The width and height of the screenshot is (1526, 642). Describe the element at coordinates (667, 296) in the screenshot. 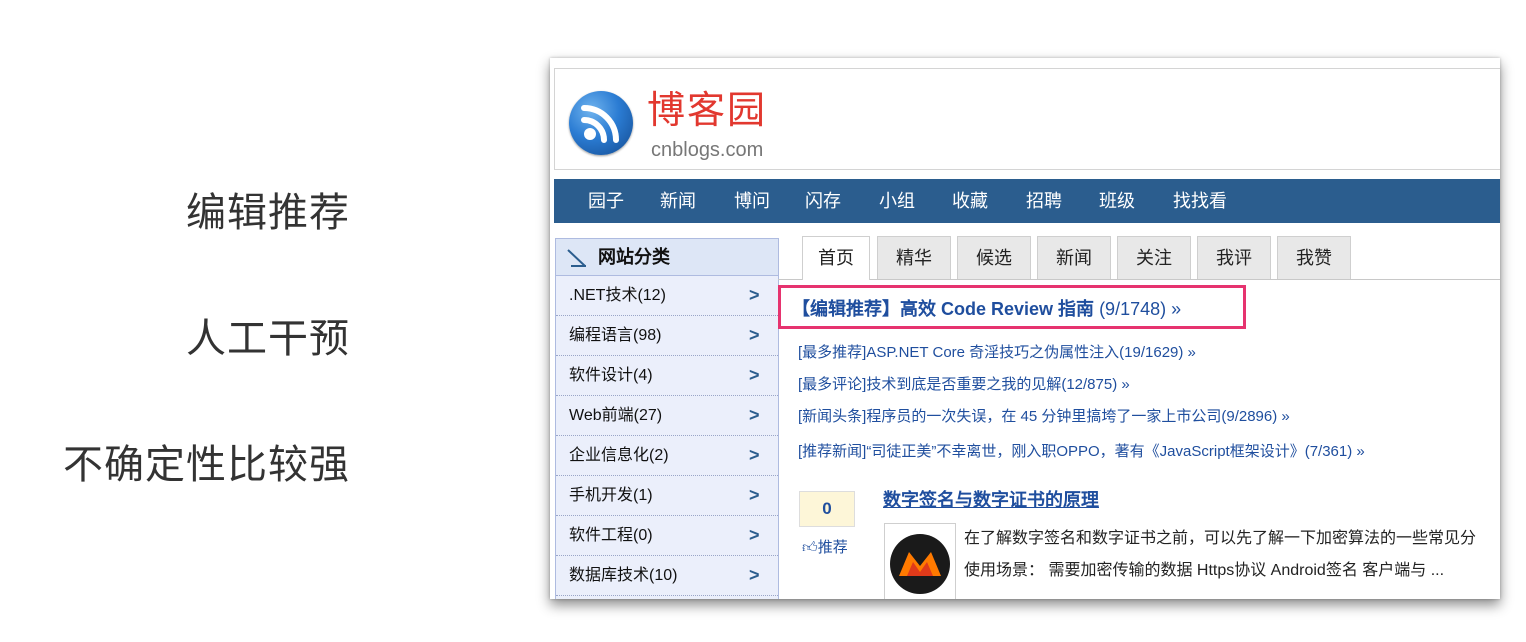

I see `sidebar-item: .NET技术(12) >` at that location.